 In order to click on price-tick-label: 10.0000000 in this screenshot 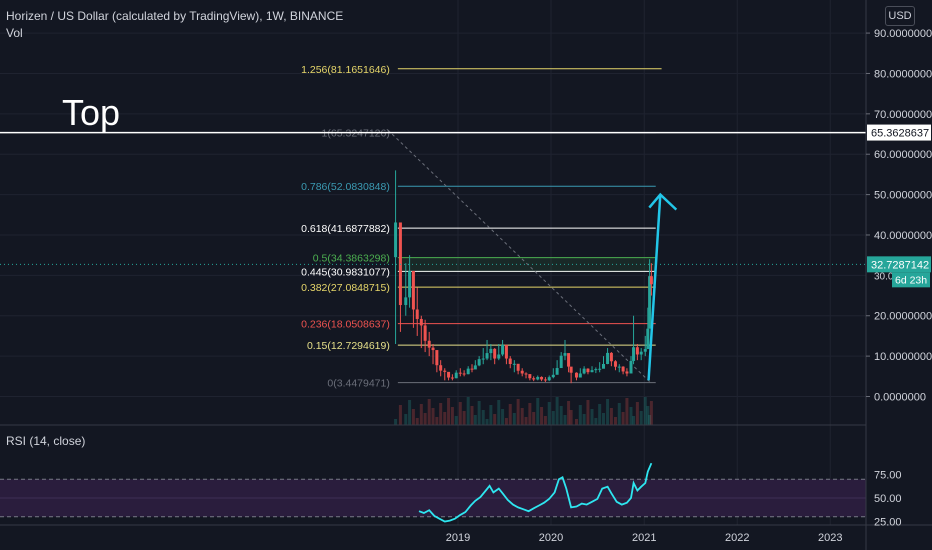, I will do `click(903, 357)`.